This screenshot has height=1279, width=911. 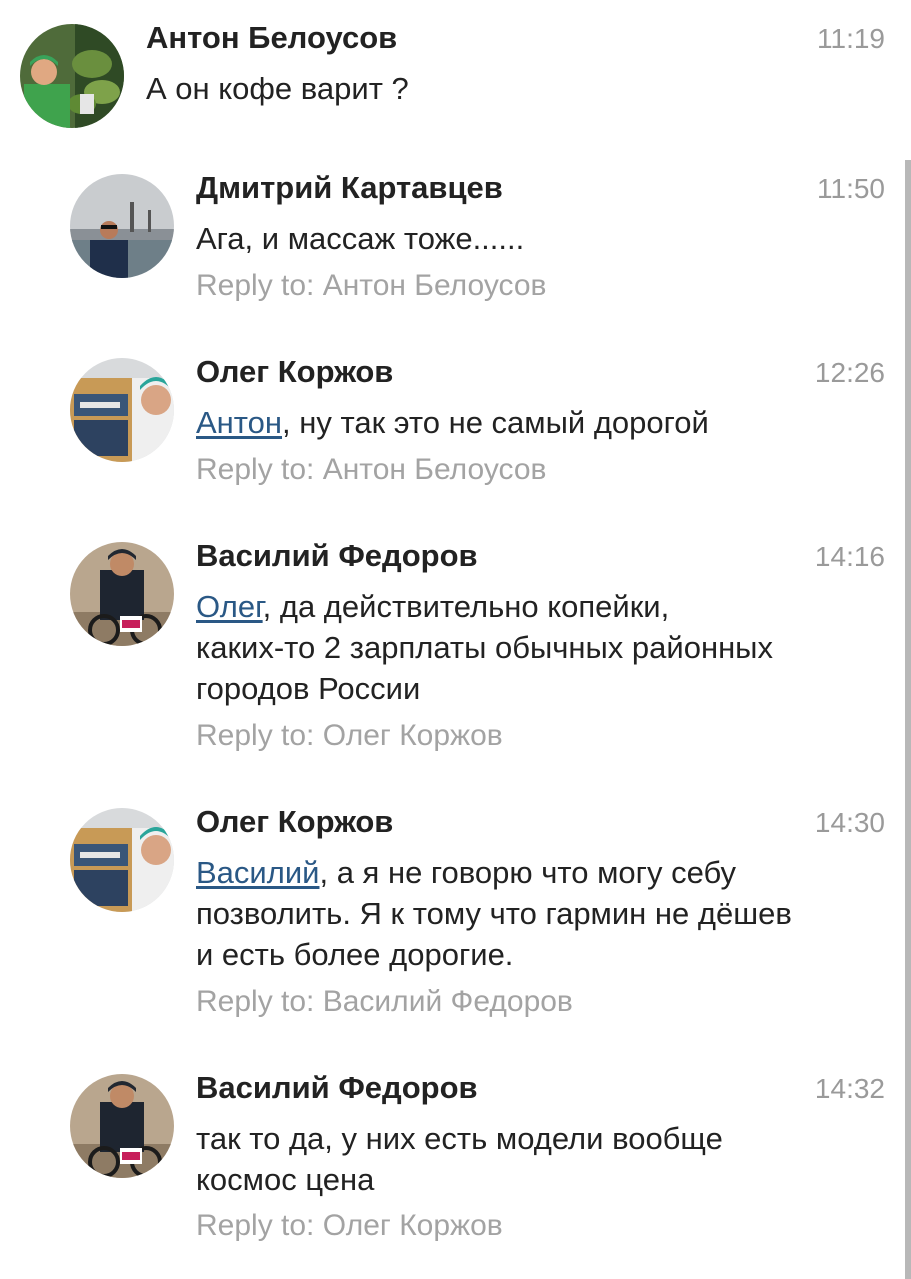 What do you see at coordinates (349, 188) in the screenshot?
I see `author-name: Дмитрий Картавцев` at bounding box center [349, 188].